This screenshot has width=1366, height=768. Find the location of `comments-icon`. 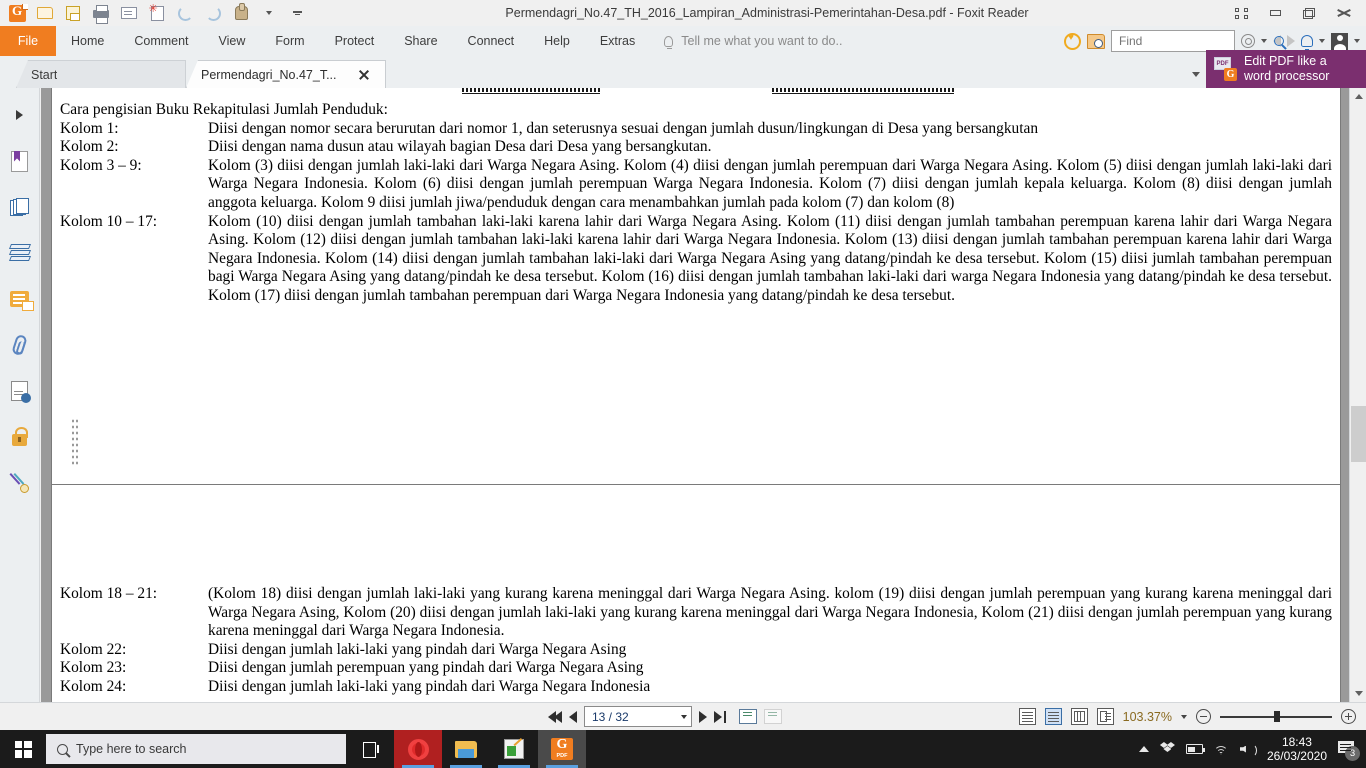

comments-icon is located at coordinates (22, 301).